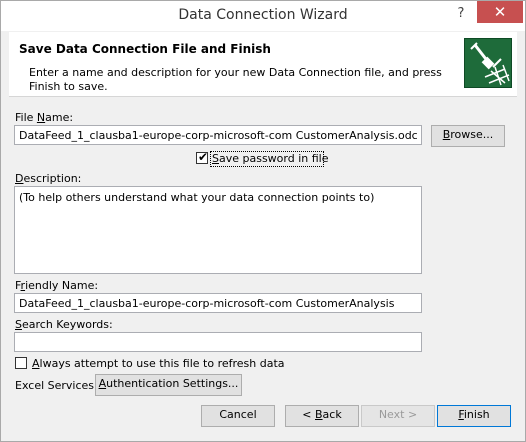 The image size is (526, 442). What do you see at coordinates (238, 416) in the screenshot?
I see `cancel-button: Cancel` at bounding box center [238, 416].